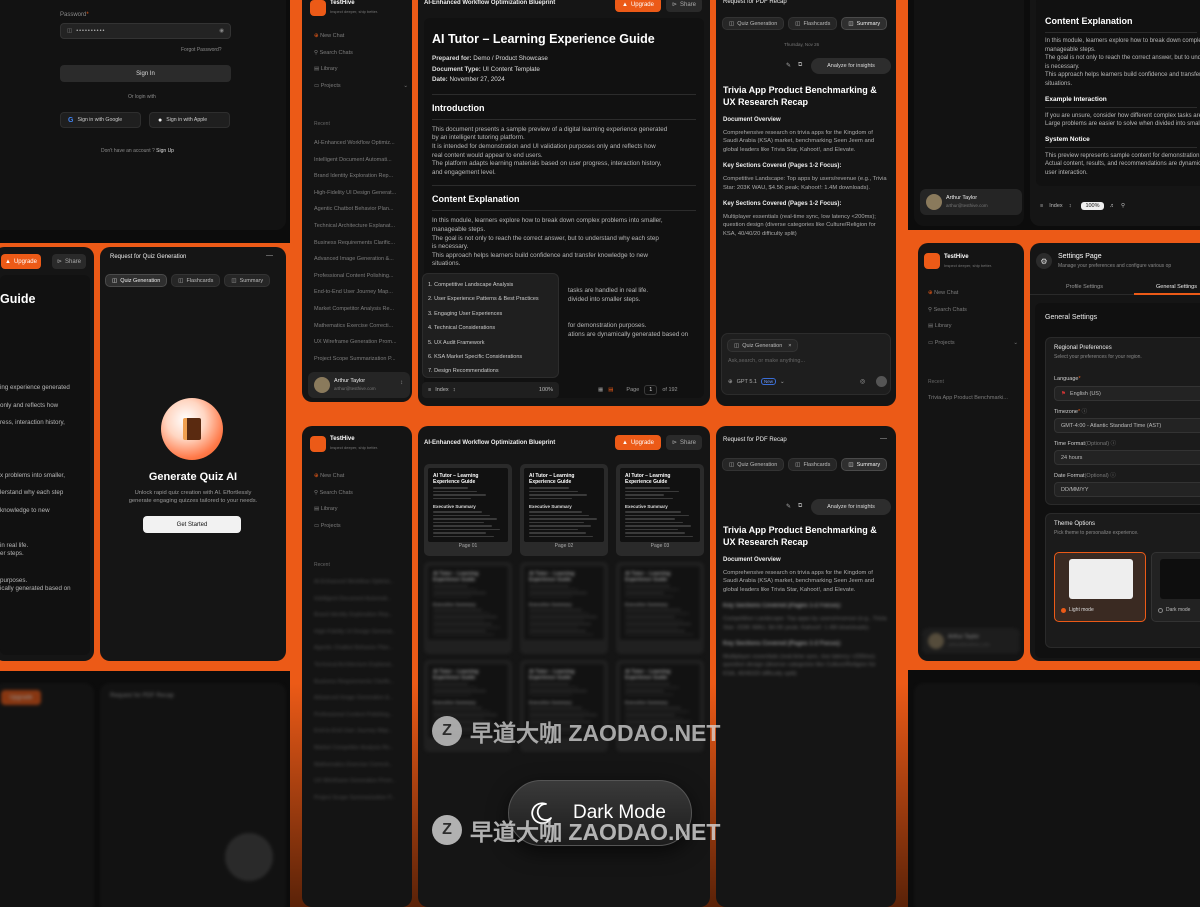 This screenshot has height=907, width=1200. Describe the element at coordinates (490, 371) in the screenshot. I see `toc-item: 7. Design Recommendations` at that location.